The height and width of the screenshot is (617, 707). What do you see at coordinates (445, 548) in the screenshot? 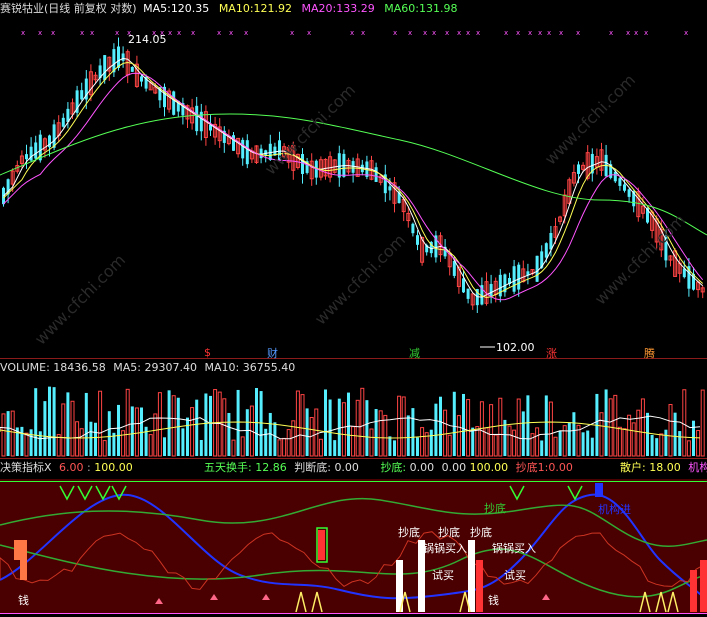
I see `guoguo-signal-1: 锅锅买入` at bounding box center [445, 548].